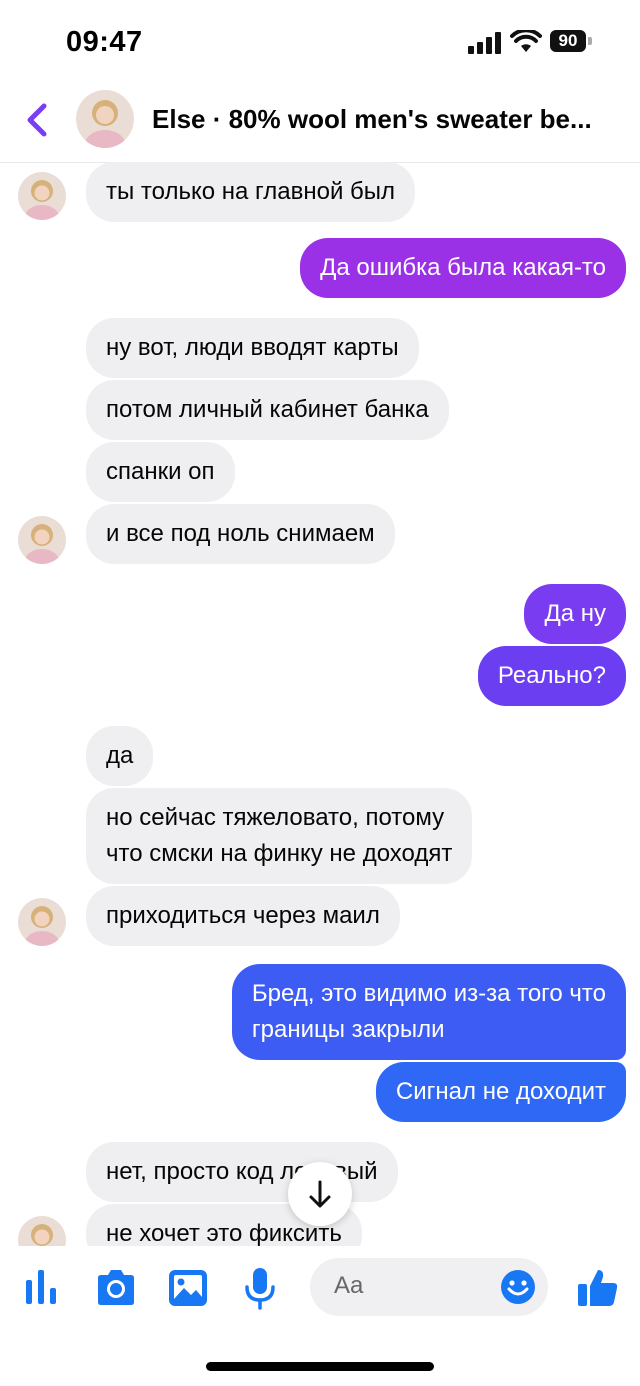 Image resolution: width=640 pixels, height=1386 pixels. What do you see at coordinates (463, 268) in the screenshot?
I see `message-bubble-outgoing: Да ошибка была какая-то` at bounding box center [463, 268].